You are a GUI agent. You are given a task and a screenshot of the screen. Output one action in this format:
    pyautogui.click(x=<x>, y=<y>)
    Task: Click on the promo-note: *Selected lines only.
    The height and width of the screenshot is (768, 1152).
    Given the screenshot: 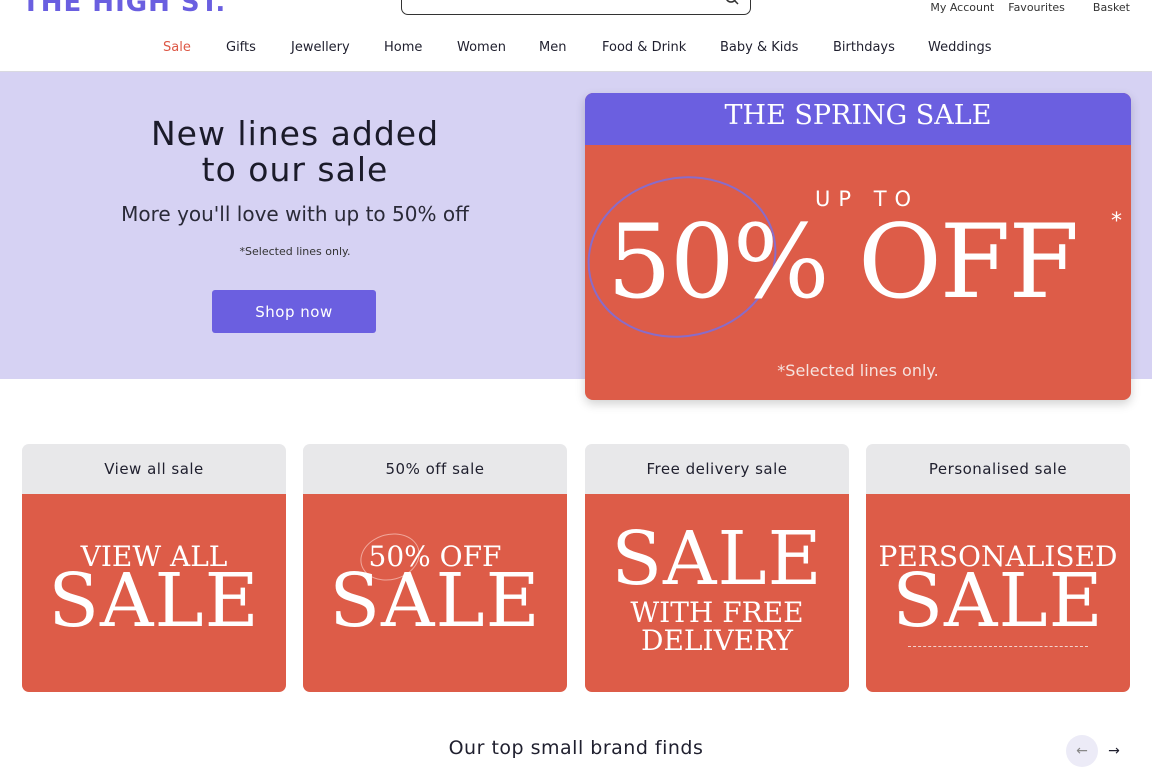 What is the action you would take?
    pyautogui.click(x=858, y=370)
    